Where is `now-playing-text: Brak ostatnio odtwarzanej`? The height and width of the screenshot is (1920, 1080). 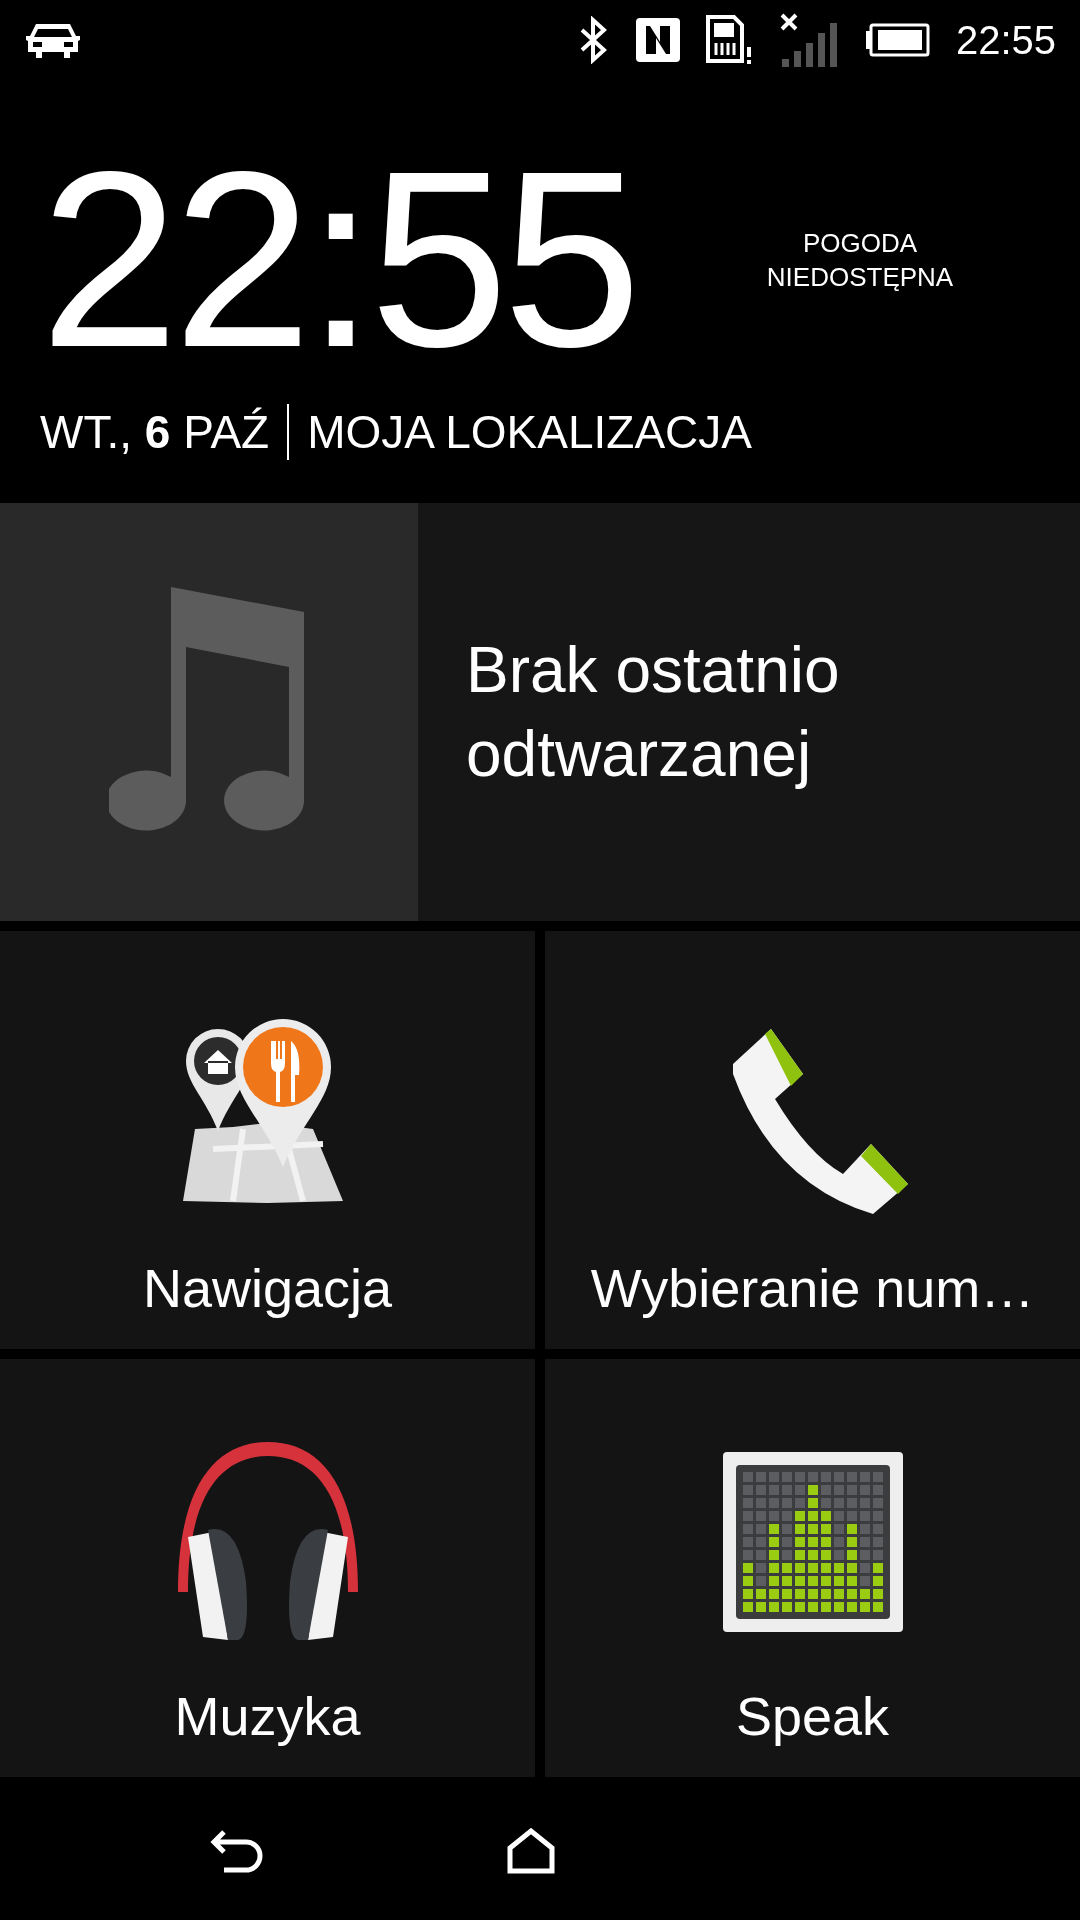
now-playing-text: Brak ostatnio odtwarzanej is located at coordinates (653, 712).